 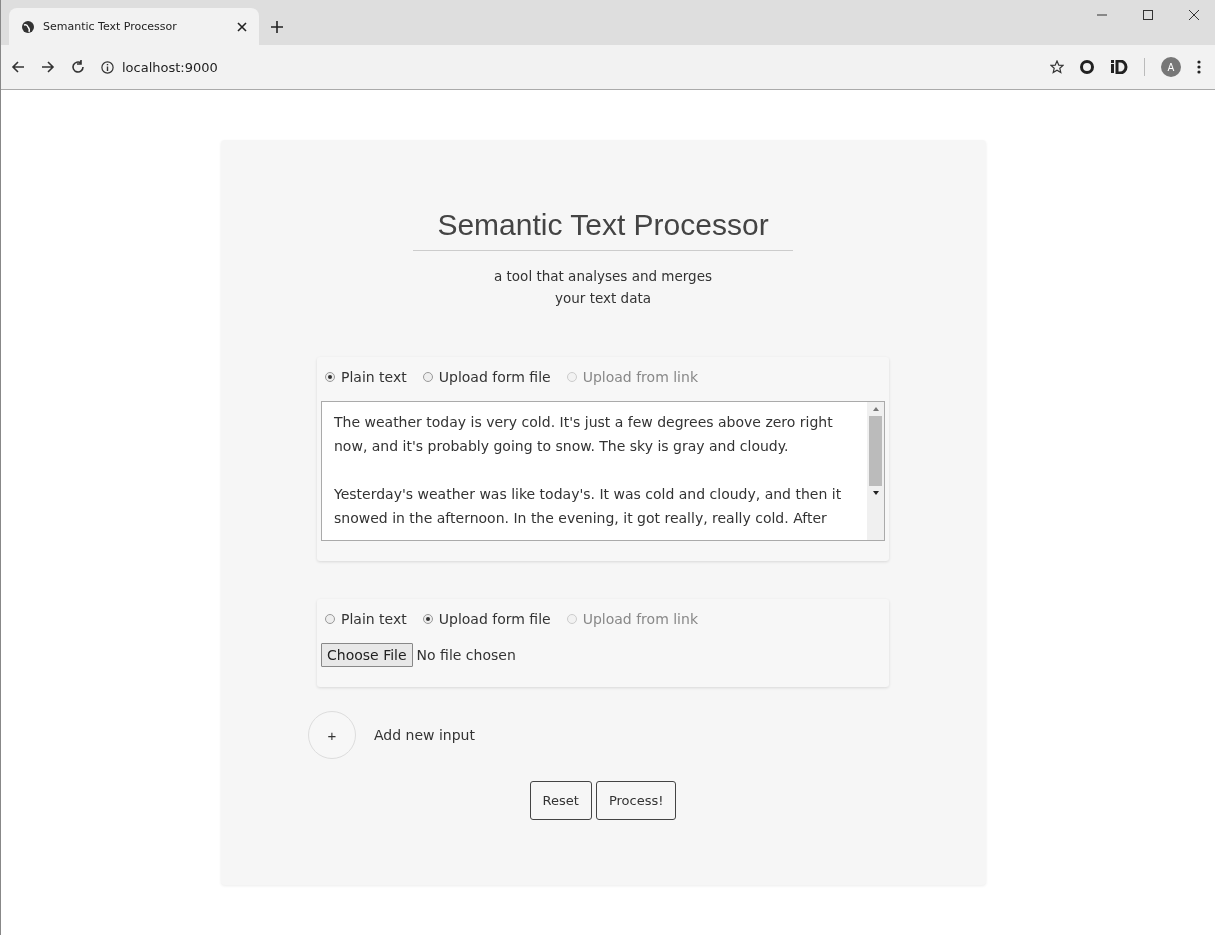 I want to click on text-paragraph: Yesterday's weather was like today's. It was cold and cloudy, and then it snowed in the afternoon. In the evening, it got really, really cold. After, so click(x=588, y=506).